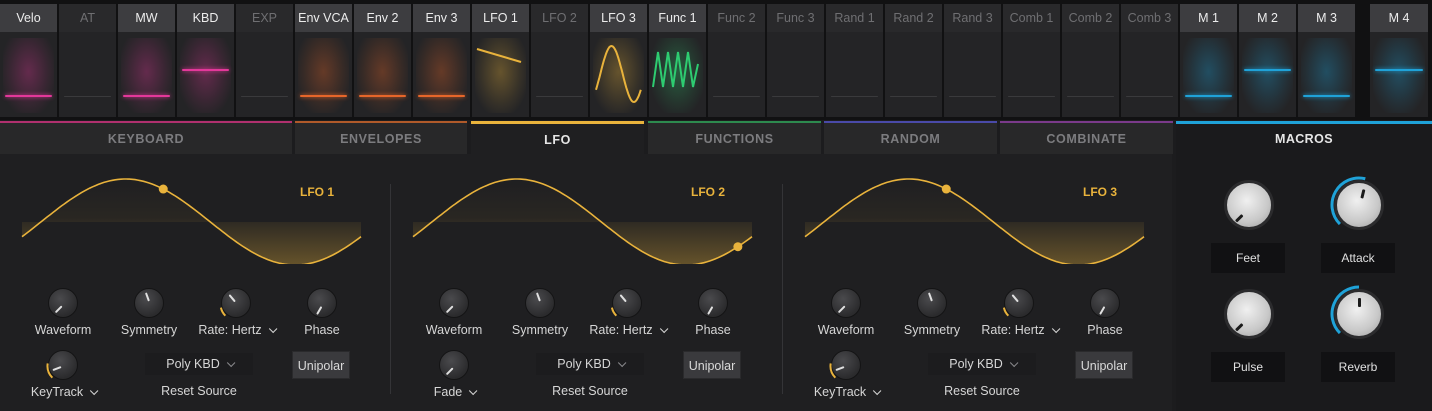  I want to click on source-env-3: Env 3, so click(441, 60).